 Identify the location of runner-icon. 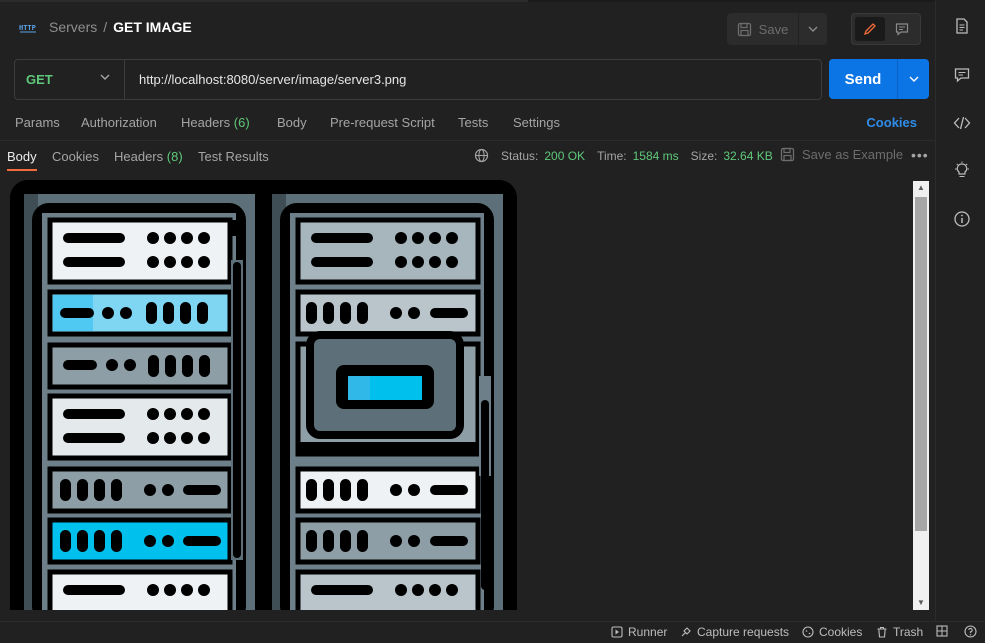
(617, 632).